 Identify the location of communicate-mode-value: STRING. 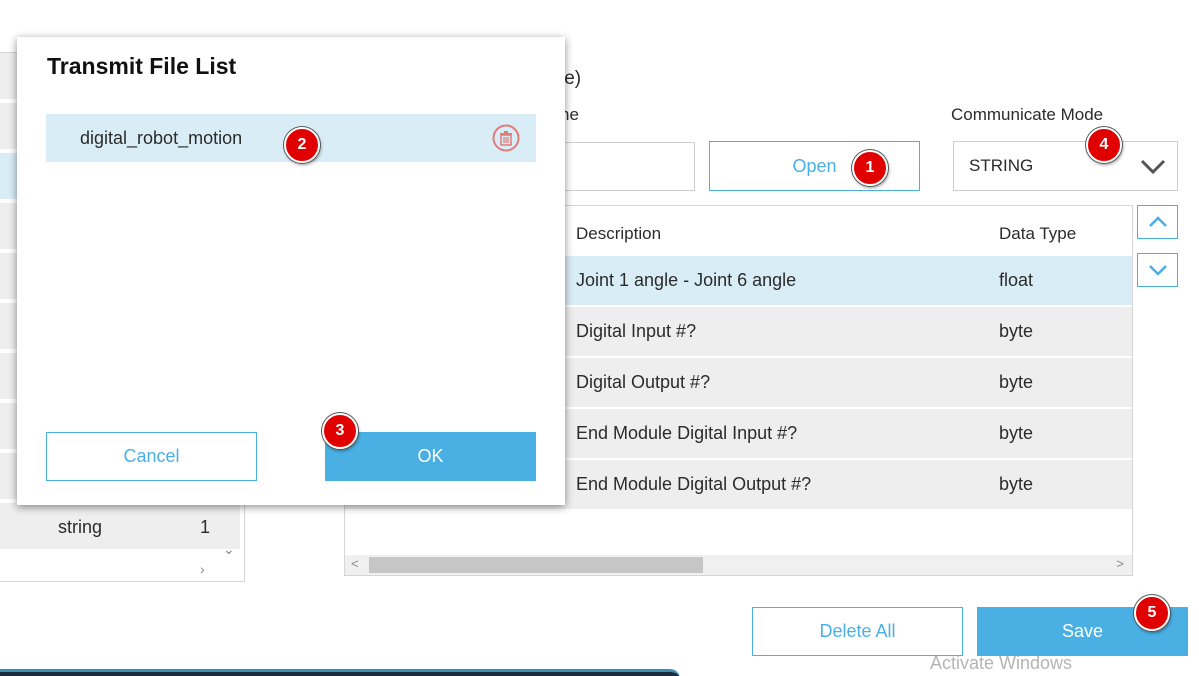
(1001, 165).